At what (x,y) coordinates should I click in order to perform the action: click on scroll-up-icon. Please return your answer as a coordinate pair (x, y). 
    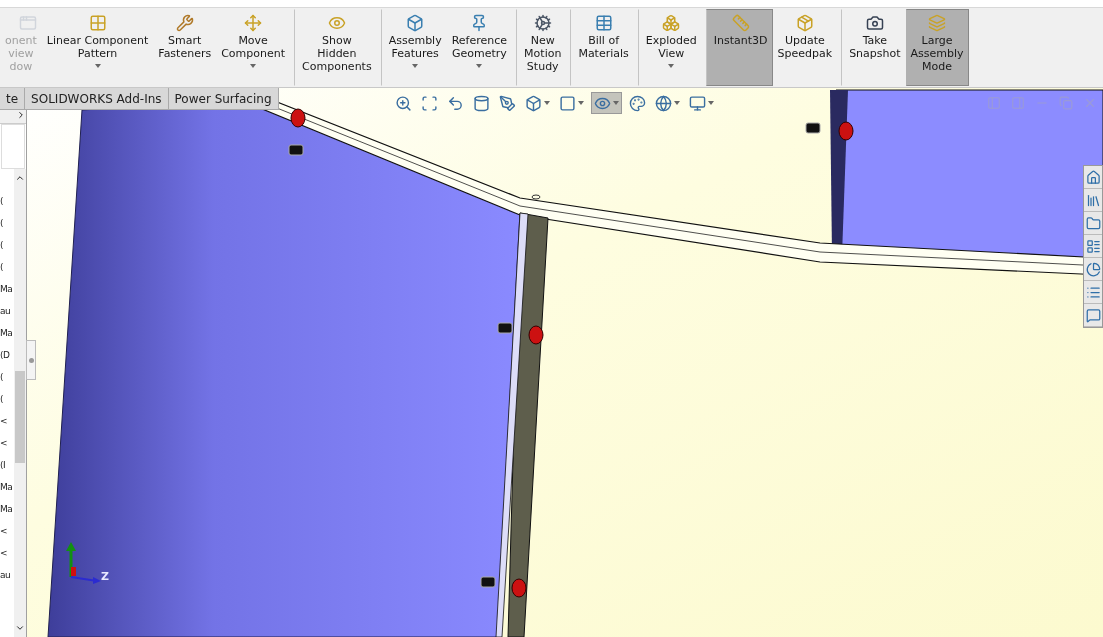
    Looking at the image, I should click on (20, 178).